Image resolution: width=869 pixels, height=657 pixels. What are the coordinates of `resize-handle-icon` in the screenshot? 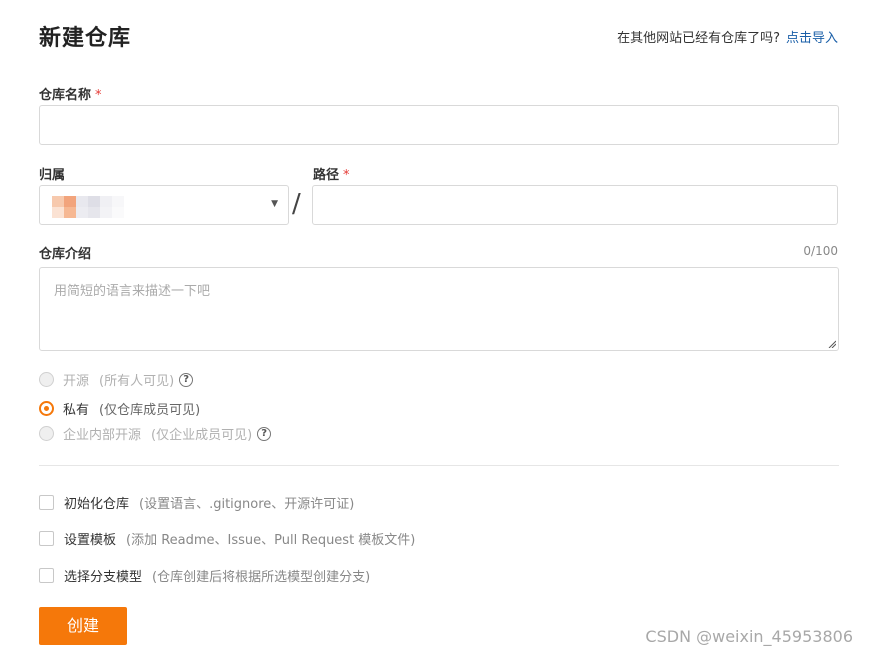 It's located at (832, 344).